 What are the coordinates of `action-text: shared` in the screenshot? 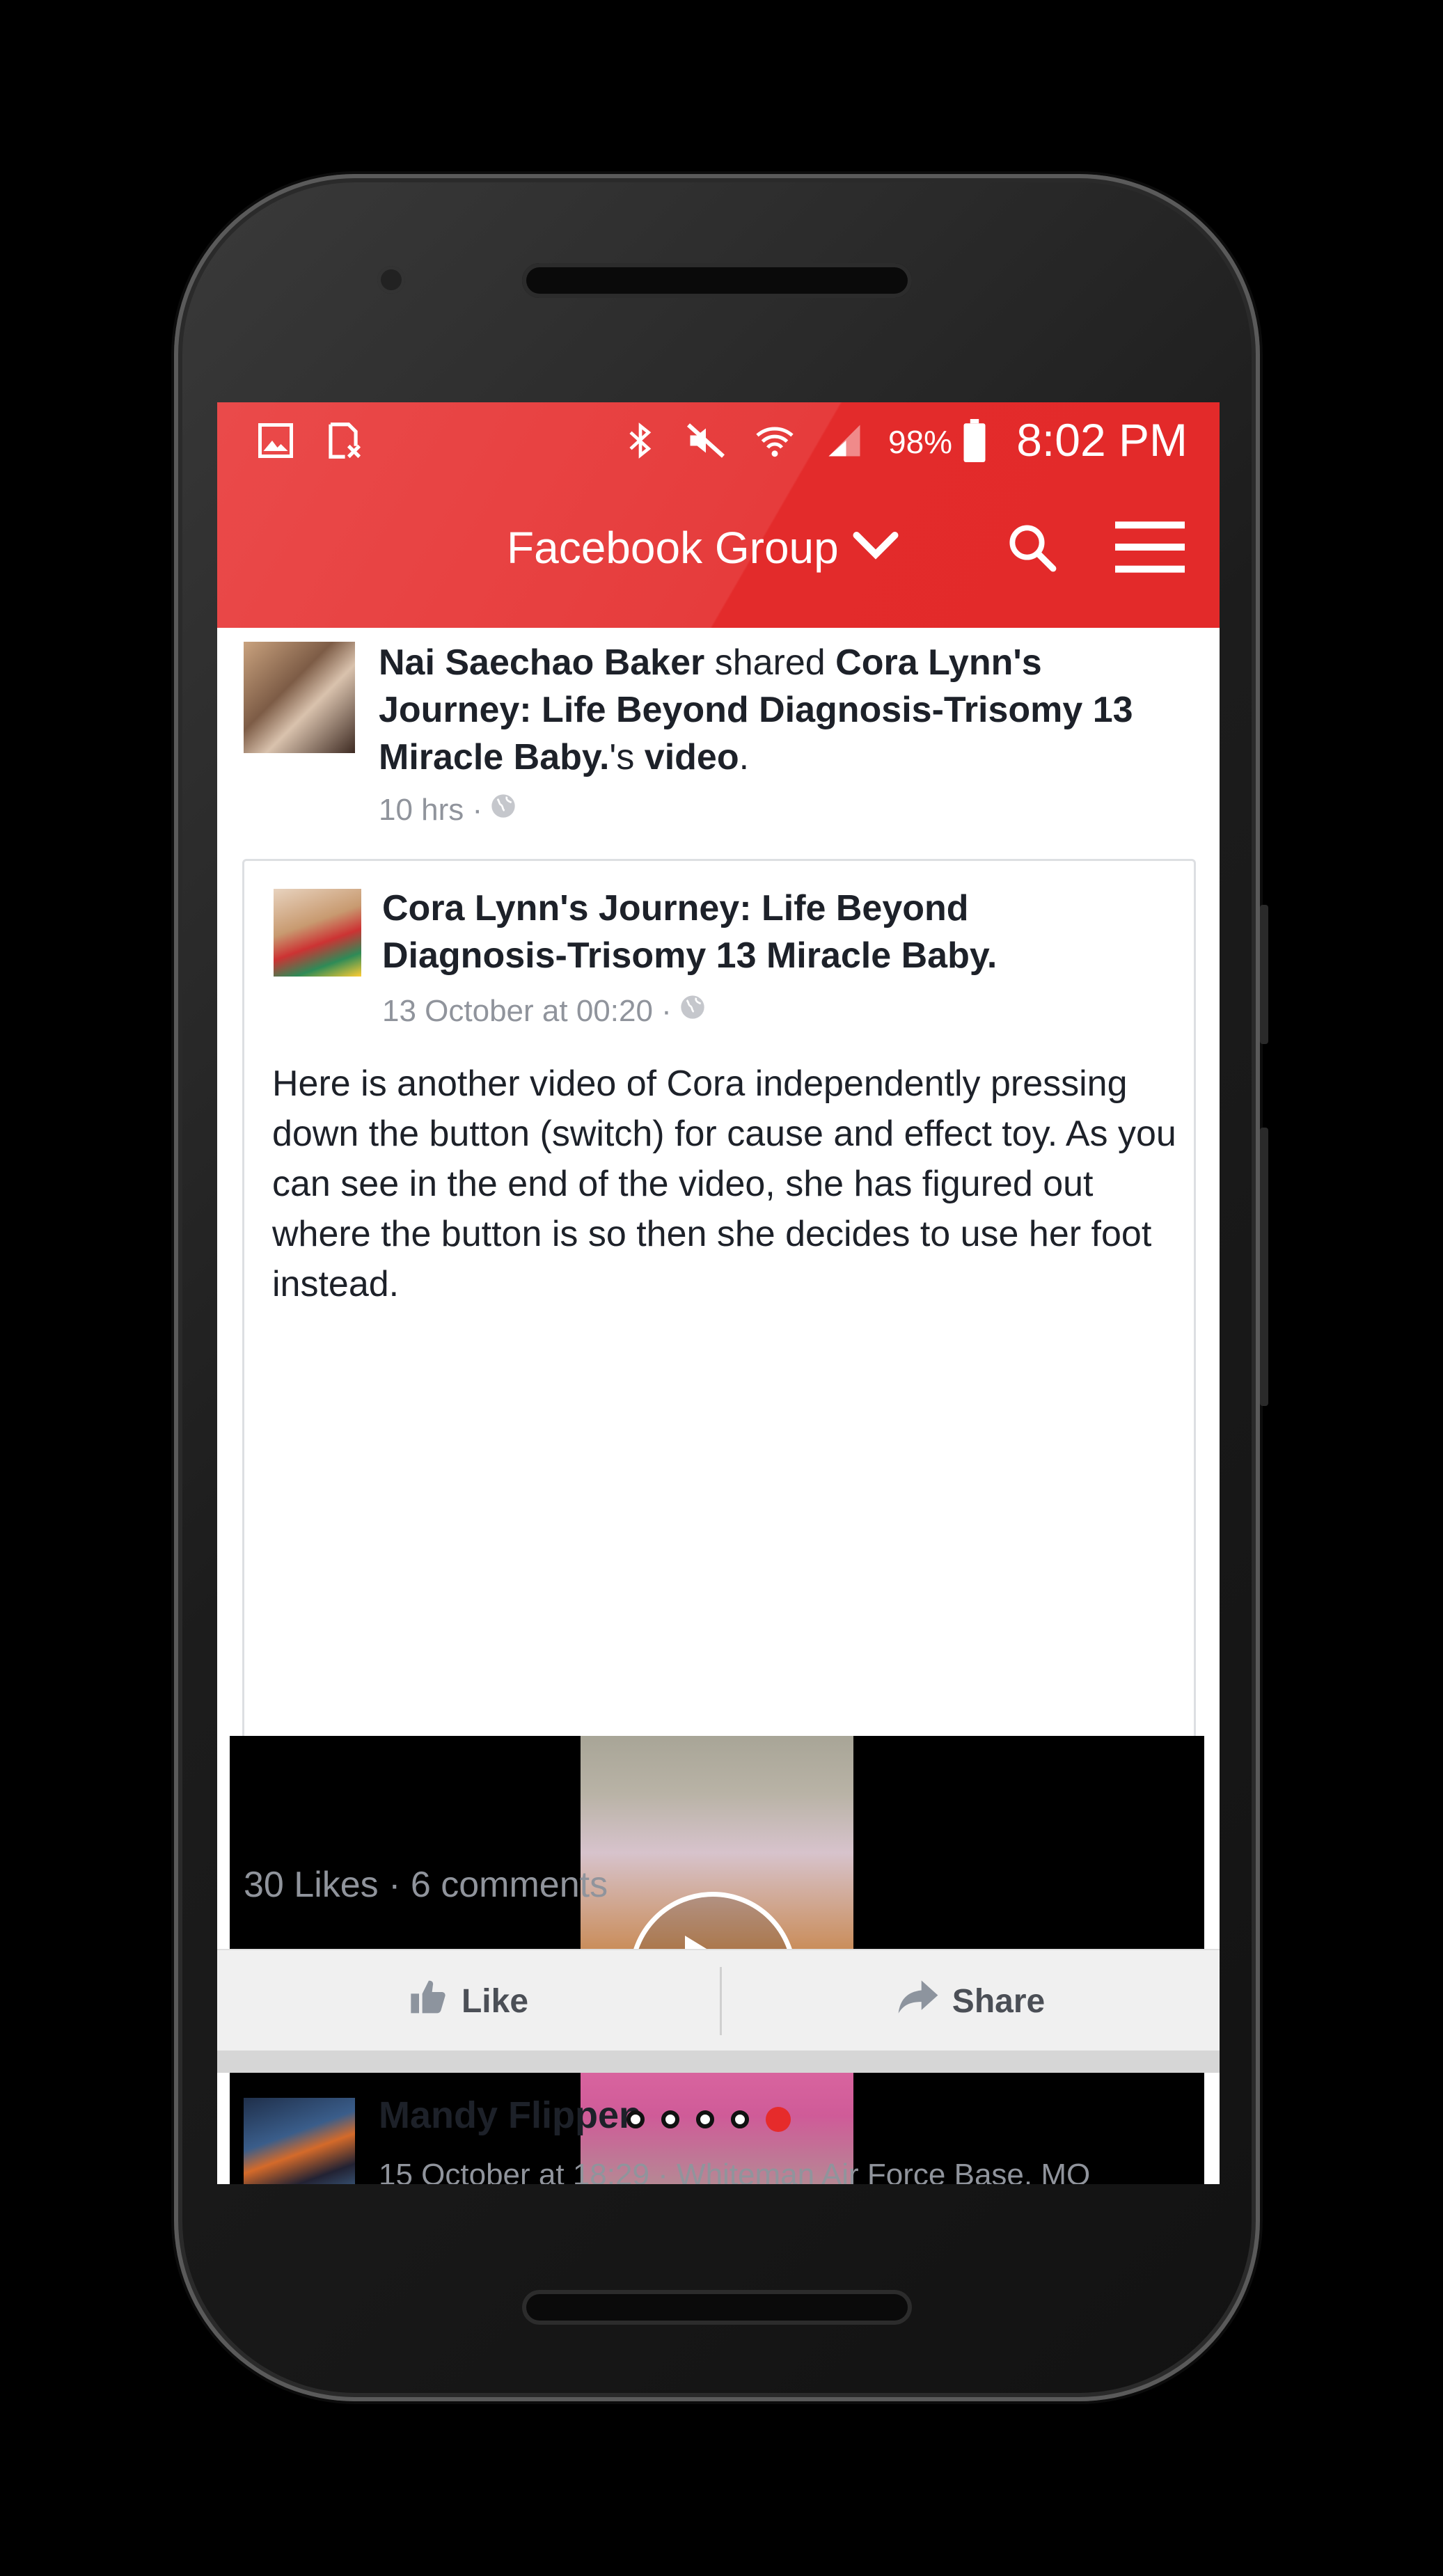 It's located at (770, 662).